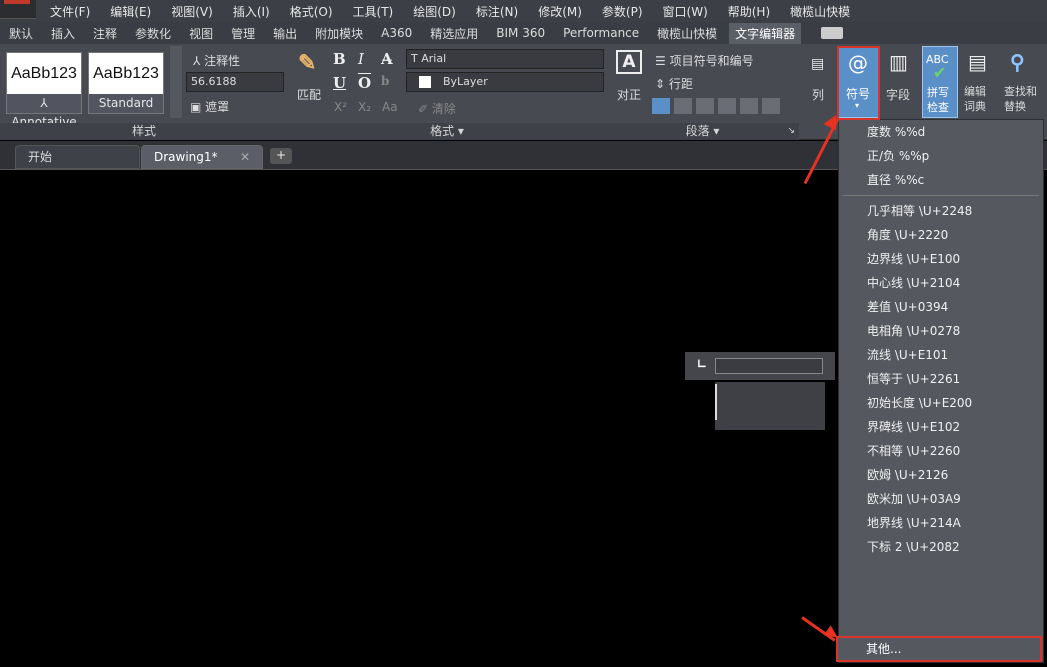 The height and width of the screenshot is (667, 1047). I want to click on symbol-menu-item: 恒等于 \U+2261, so click(941, 379).